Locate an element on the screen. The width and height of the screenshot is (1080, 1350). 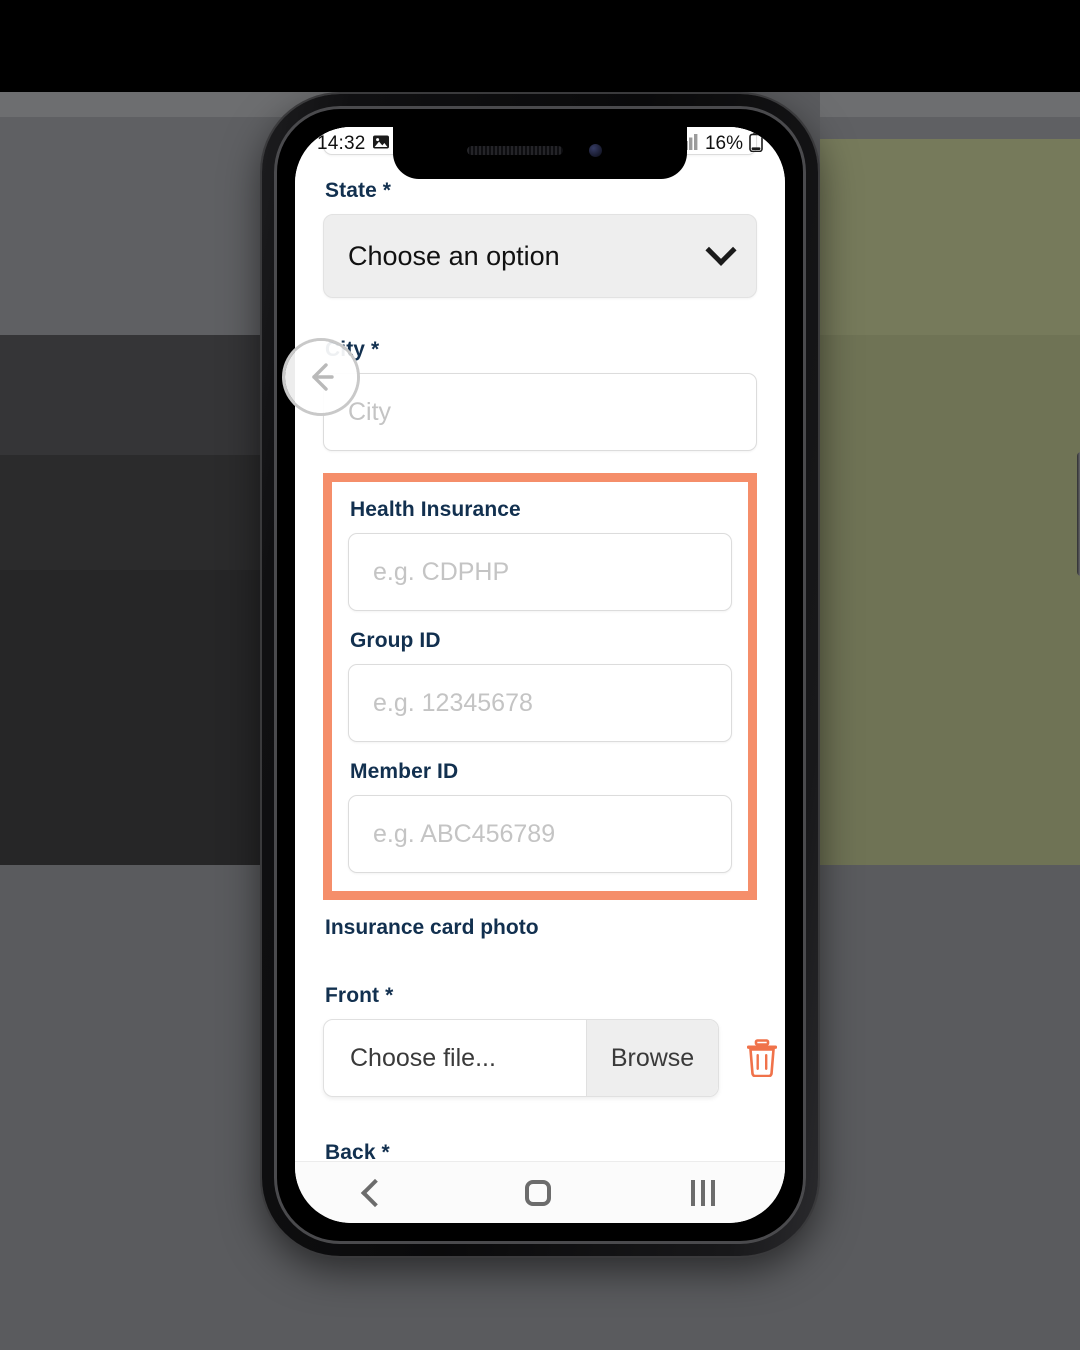
member-id-placeholder: e.g. ABC456789 is located at coordinates (464, 833).